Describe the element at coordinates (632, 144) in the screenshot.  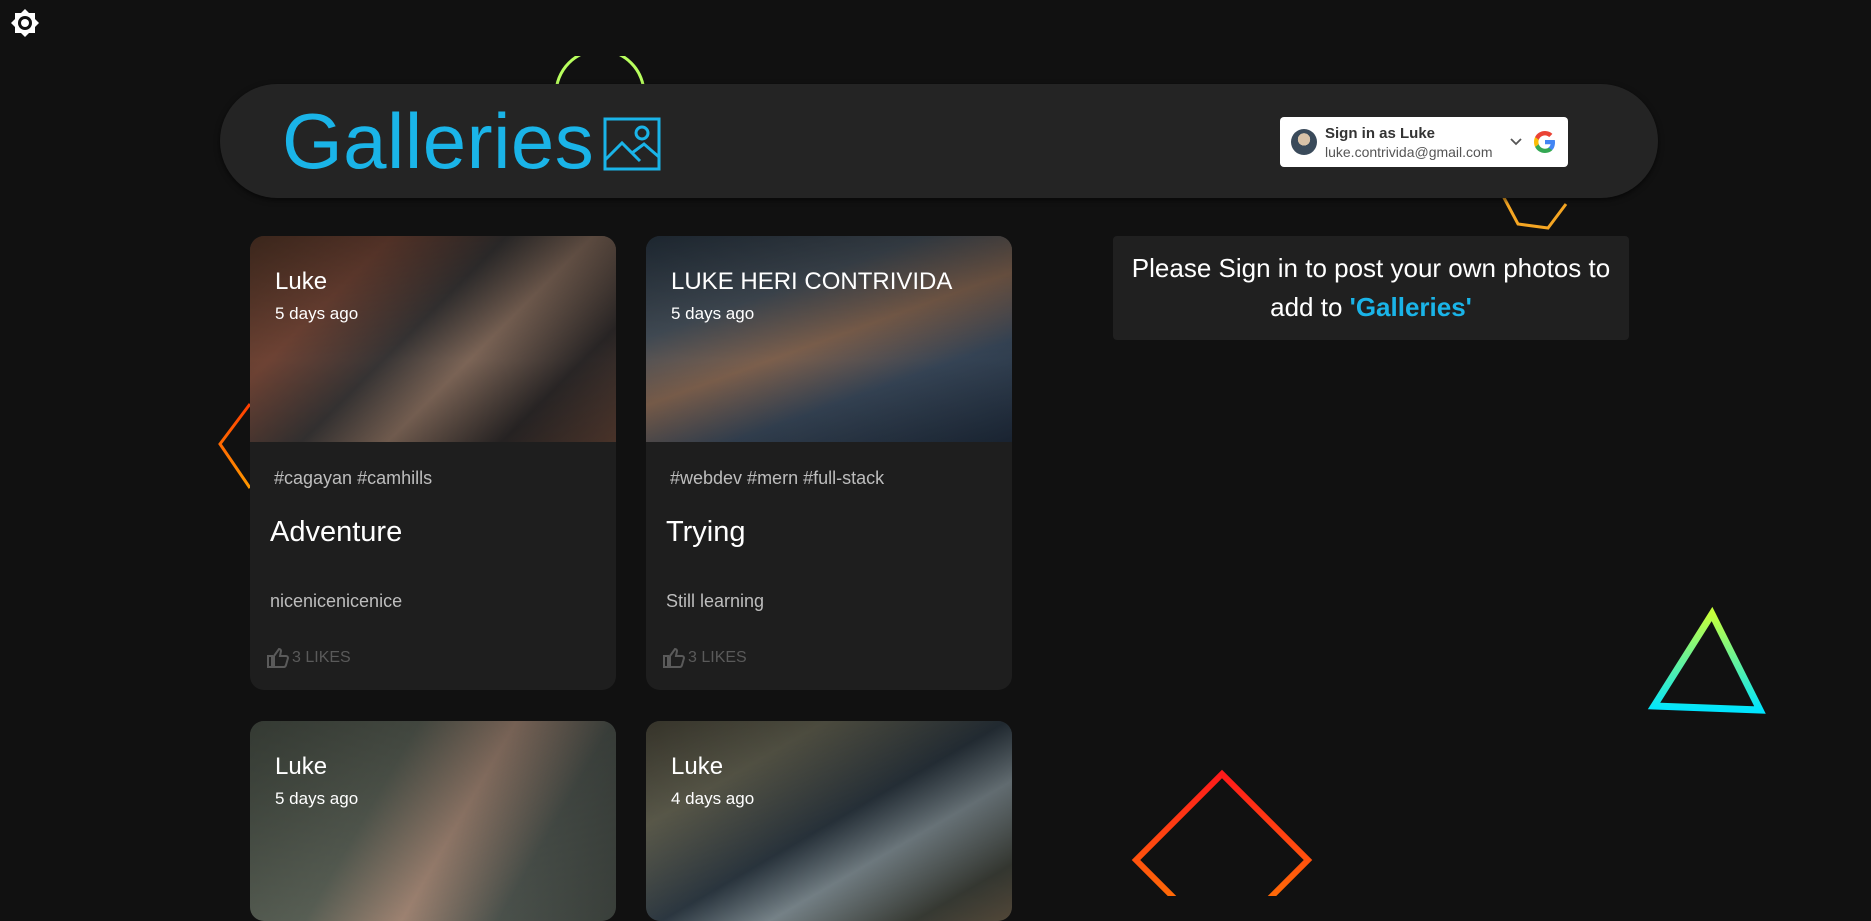
I see `image-icon` at that location.